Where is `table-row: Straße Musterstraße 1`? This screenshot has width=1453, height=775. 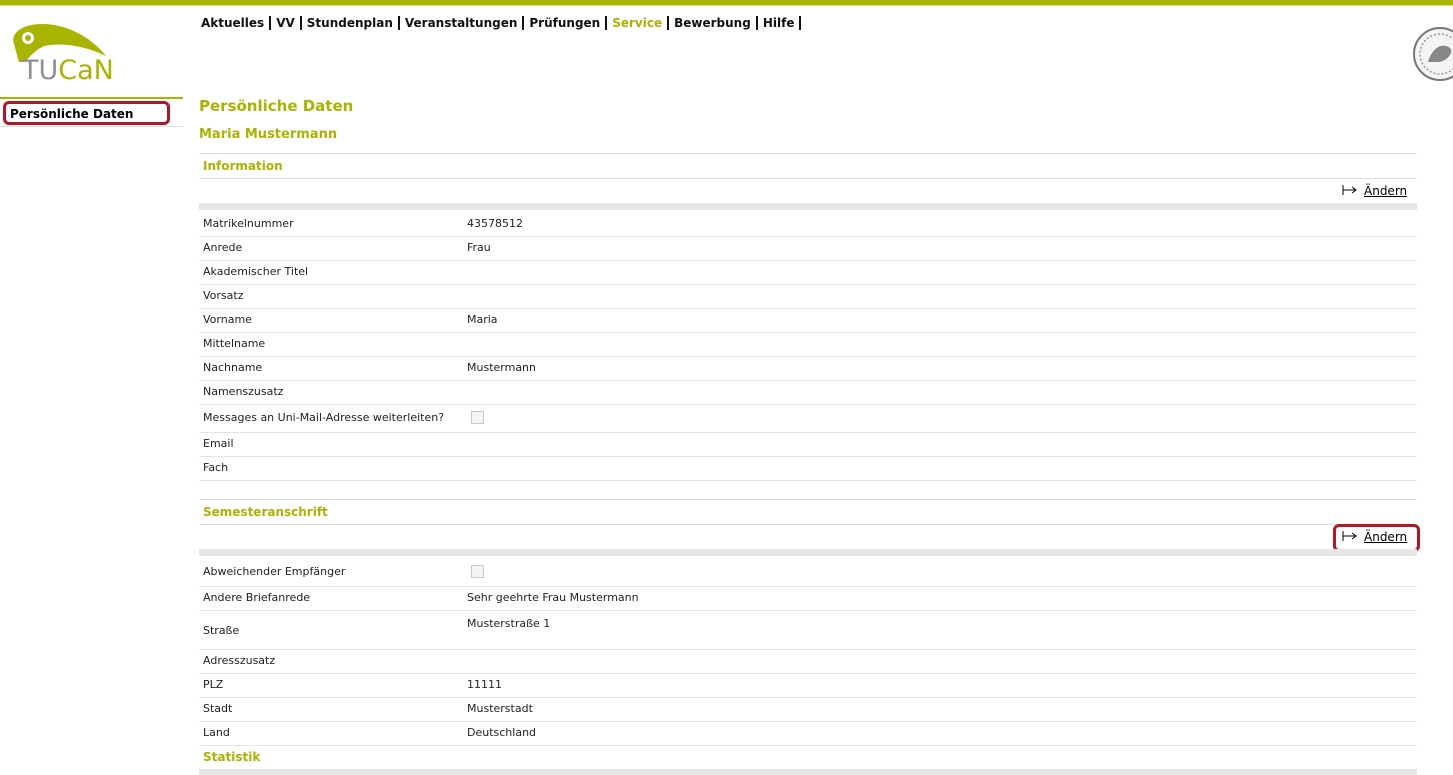 table-row: Straße Musterstraße 1 is located at coordinates (808, 630).